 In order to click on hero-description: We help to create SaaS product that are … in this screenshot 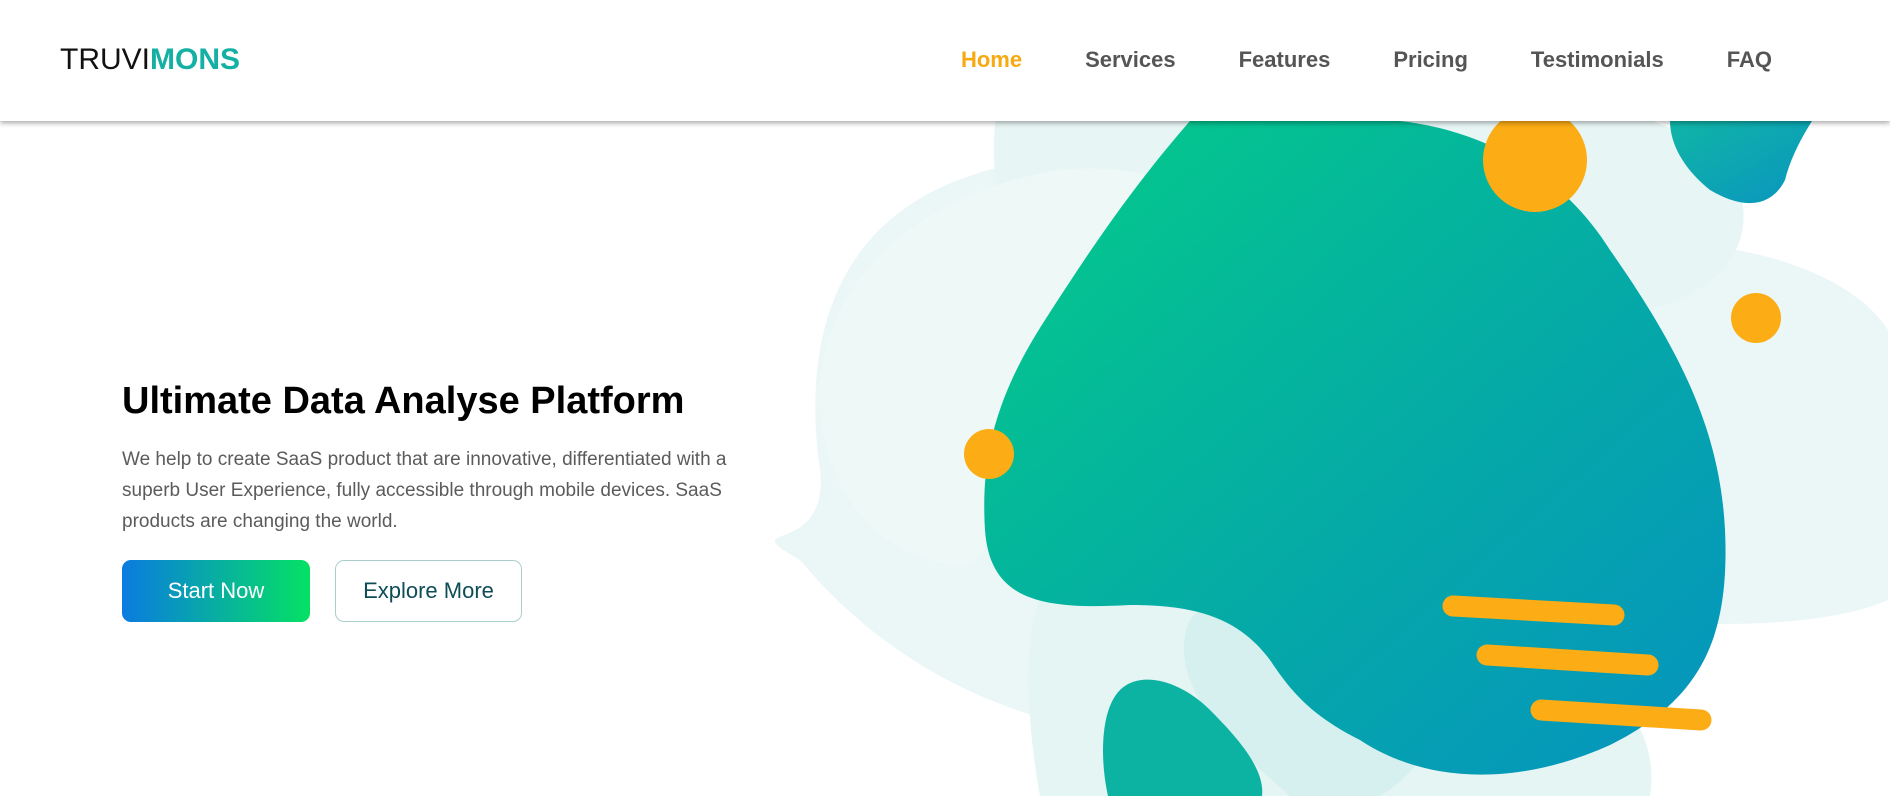, I will do `click(424, 490)`.